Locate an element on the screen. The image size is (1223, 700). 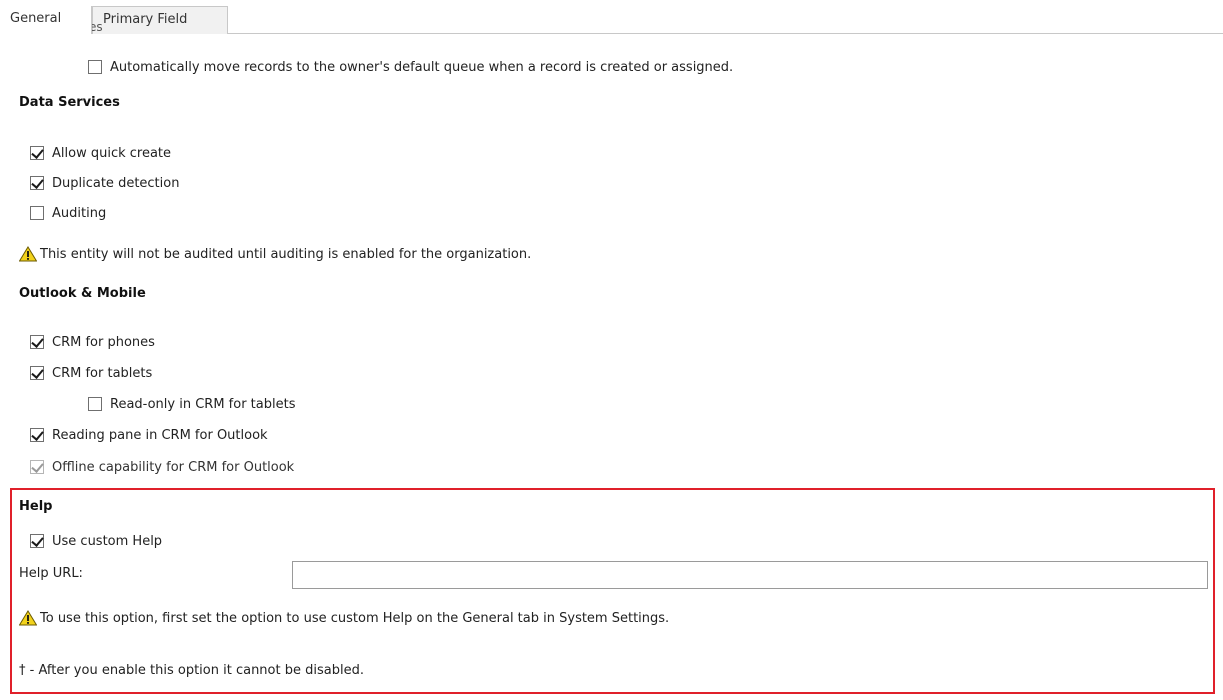
allow-quick-create-row: Allow quick create is located at coordinates (100, 153).